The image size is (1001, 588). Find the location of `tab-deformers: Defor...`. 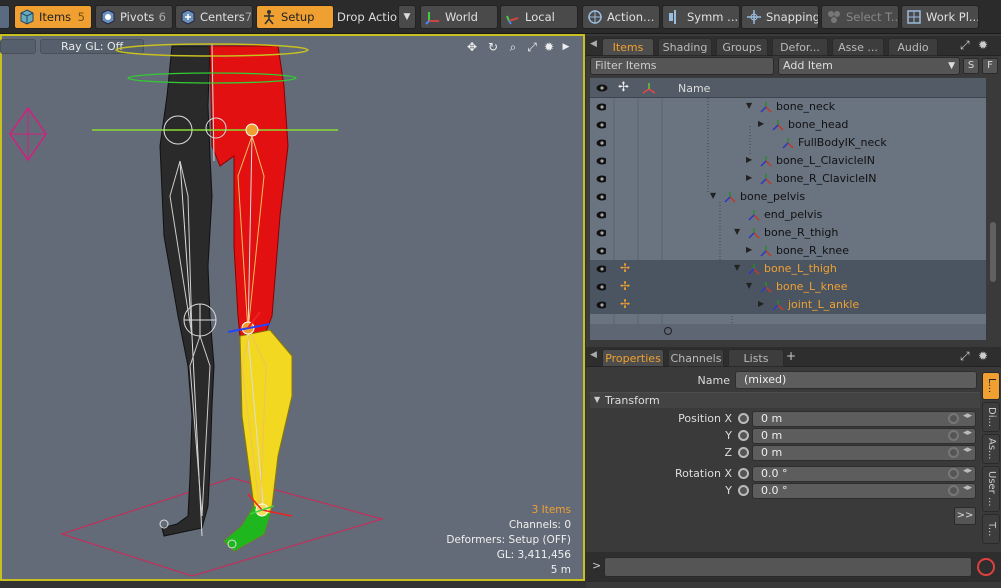

tab-deformers: Defor... is located at coordinates (800, 47).